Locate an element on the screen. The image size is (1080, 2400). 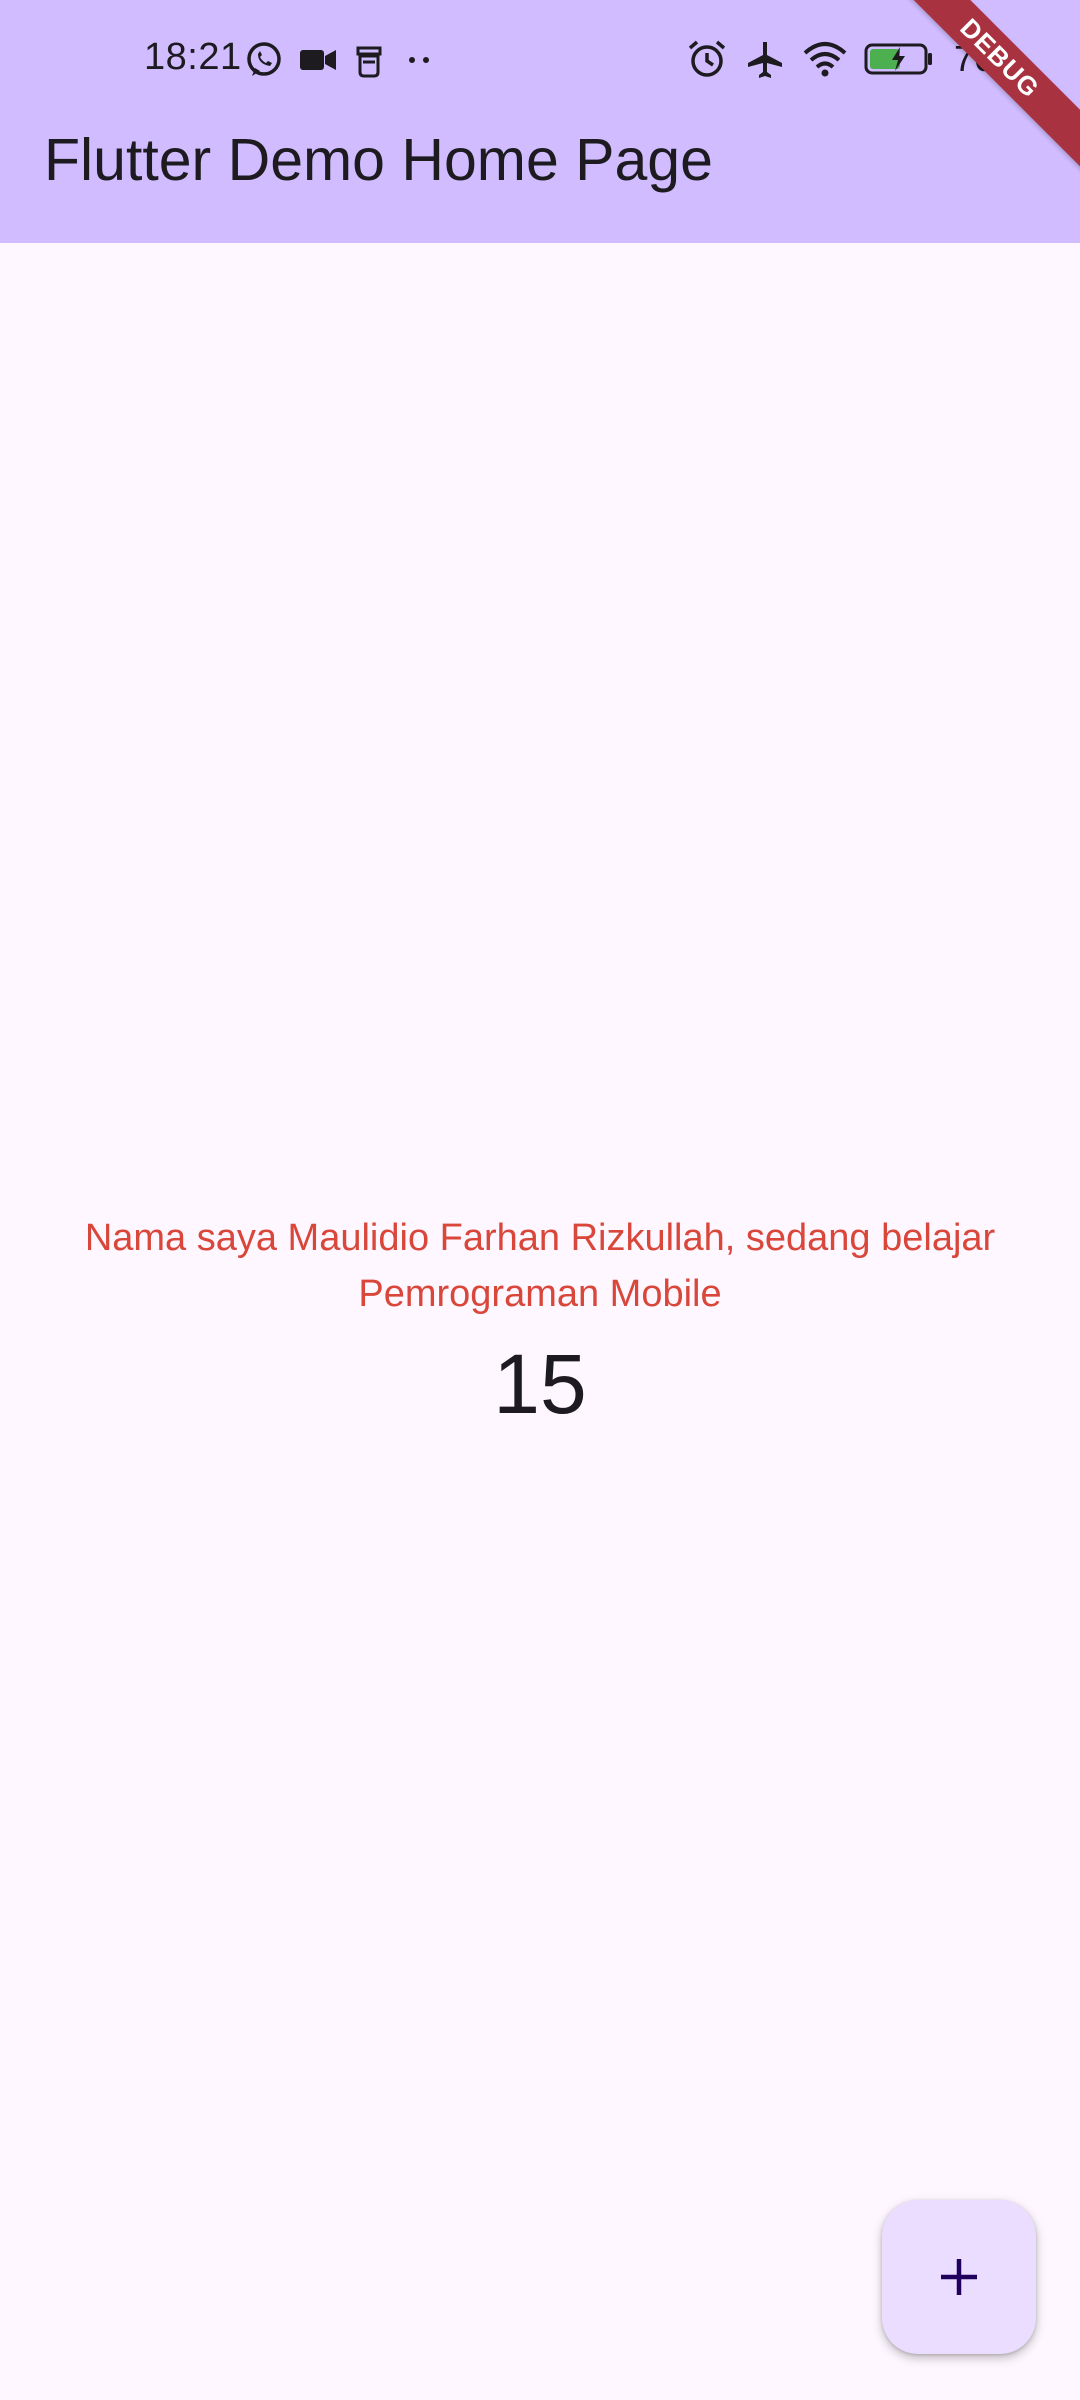
counter-value: 15 is located at coordinates (540, 1384).